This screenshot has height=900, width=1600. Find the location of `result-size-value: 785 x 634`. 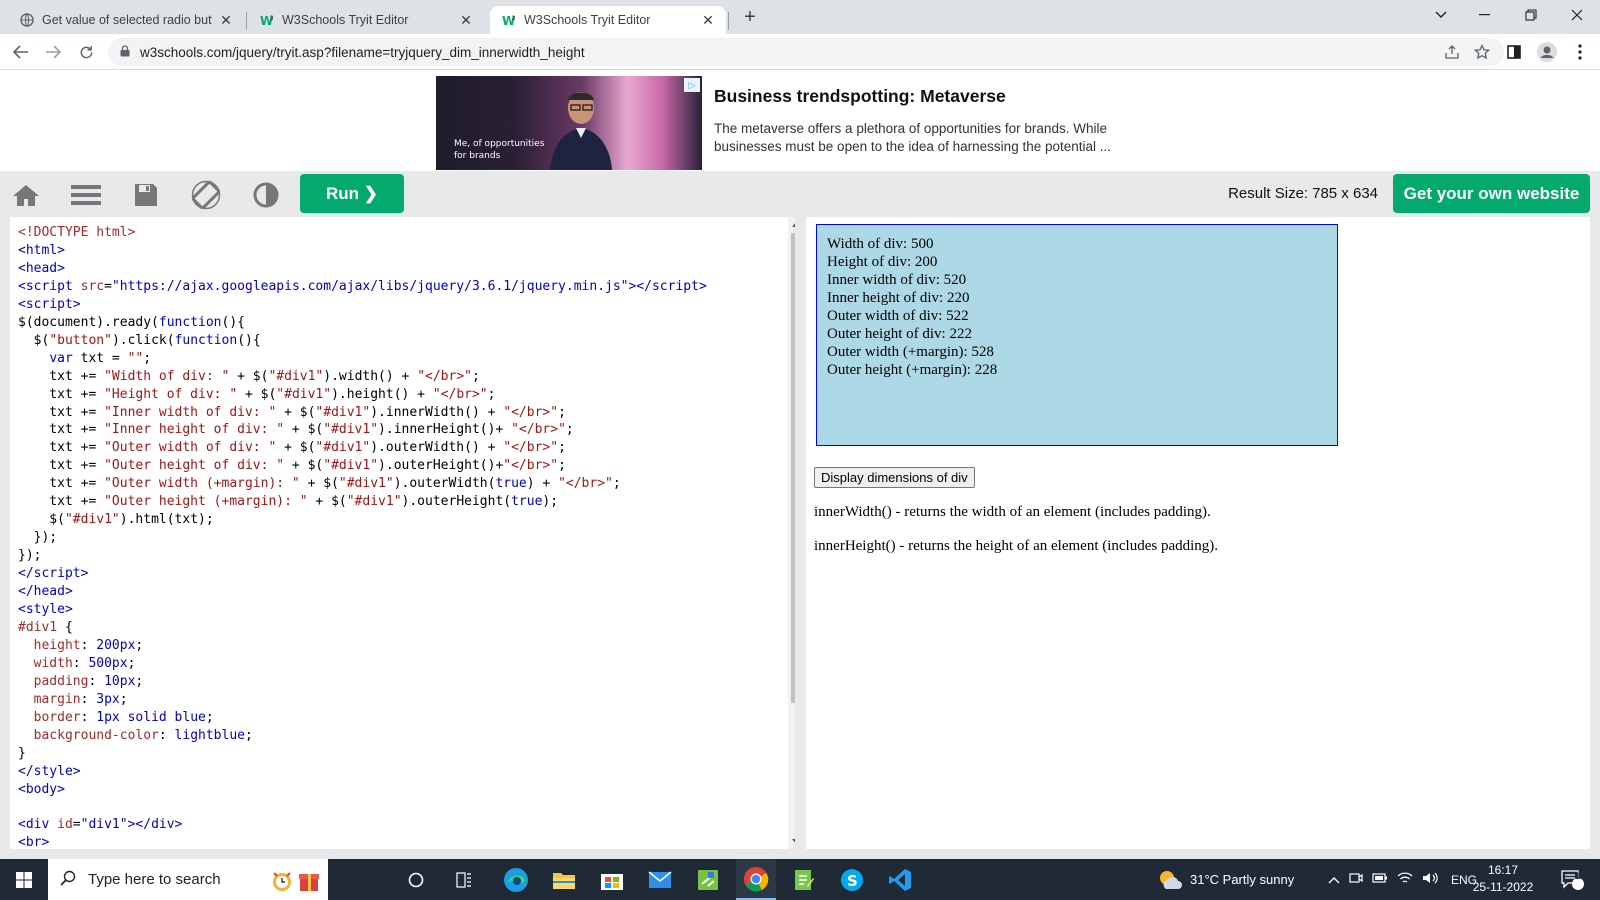

result-size-value: 785 x 634 is located at coordinates (1345, 193).